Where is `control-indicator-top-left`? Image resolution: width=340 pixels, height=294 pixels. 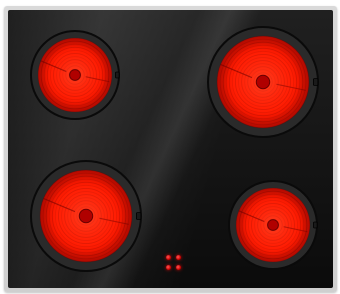
control-indicator-top-left is located at coordinates (168, 257).